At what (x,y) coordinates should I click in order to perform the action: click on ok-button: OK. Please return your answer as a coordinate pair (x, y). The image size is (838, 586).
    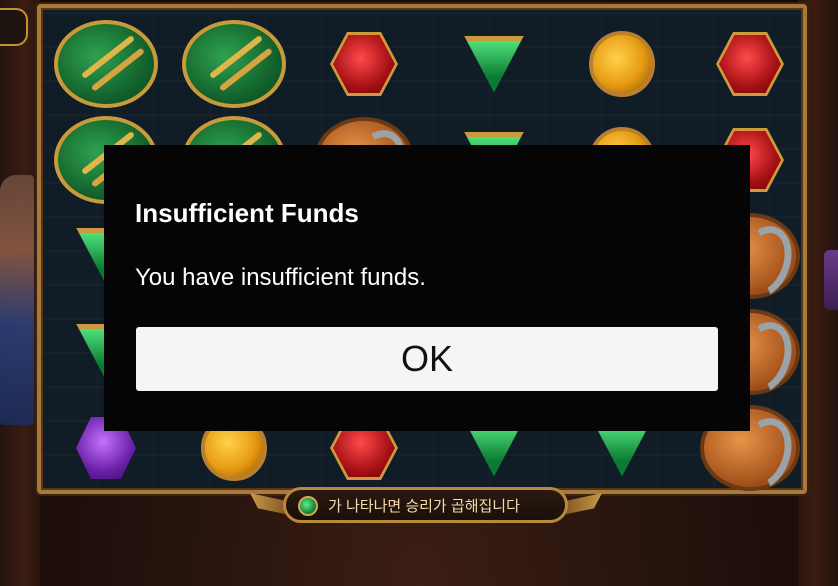
    Looking at the image, I should click on (427, 359).